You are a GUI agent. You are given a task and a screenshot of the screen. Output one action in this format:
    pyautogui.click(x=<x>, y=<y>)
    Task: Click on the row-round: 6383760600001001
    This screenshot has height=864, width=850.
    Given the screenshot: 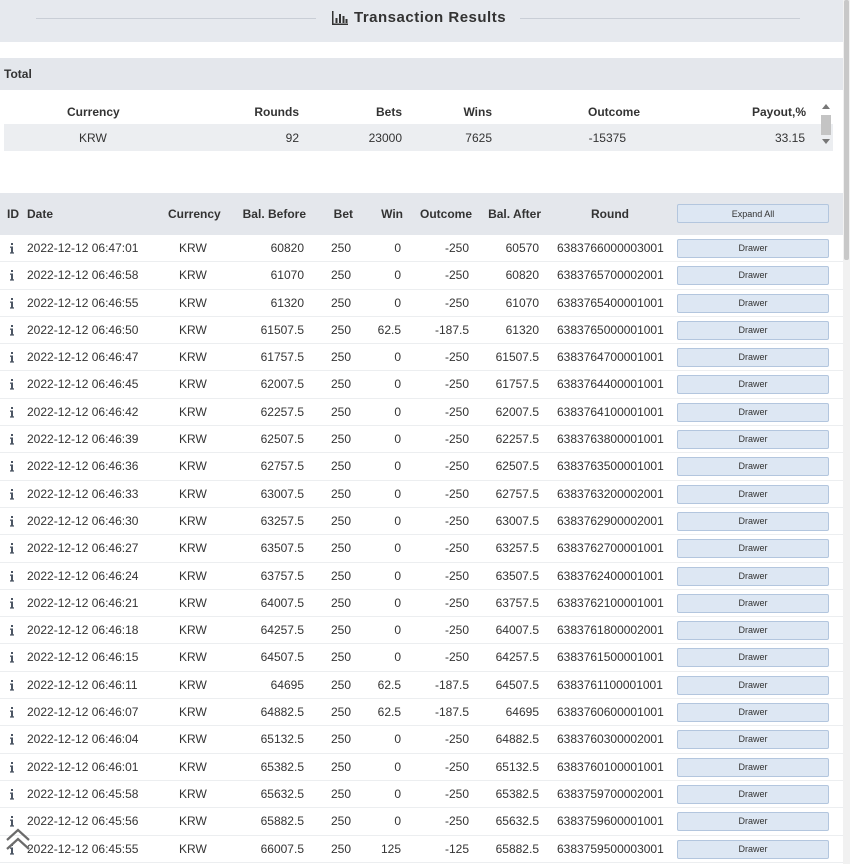 What is the action you would take?
    pyautogui.click(x=610, y=712)
    